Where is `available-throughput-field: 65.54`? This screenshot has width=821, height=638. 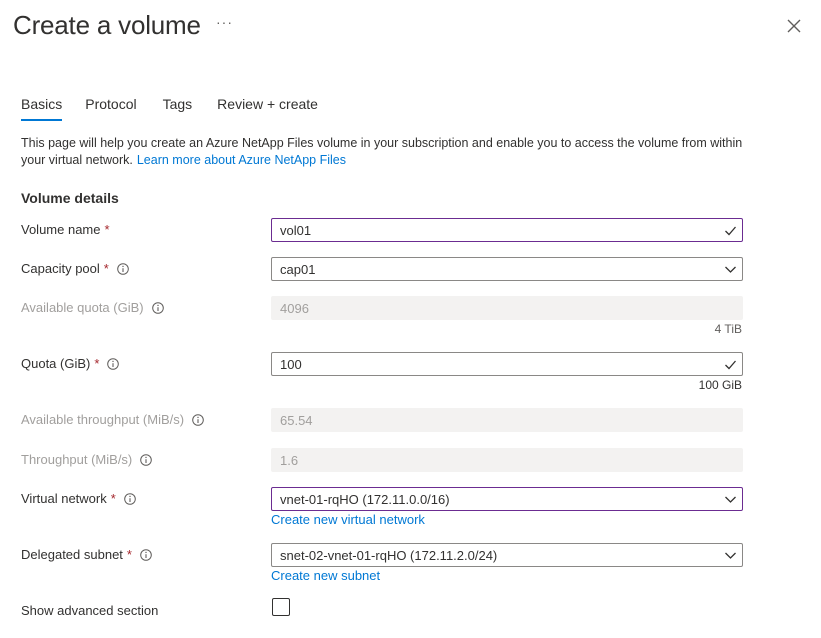
available-throughput-field: 65.54 is located at coordinates (507, 420).